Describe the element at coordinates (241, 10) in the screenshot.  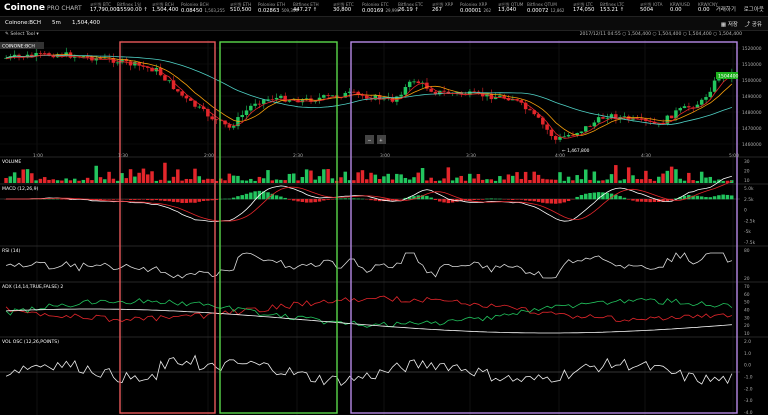
I see `ticker-value: 510,500` at that location.